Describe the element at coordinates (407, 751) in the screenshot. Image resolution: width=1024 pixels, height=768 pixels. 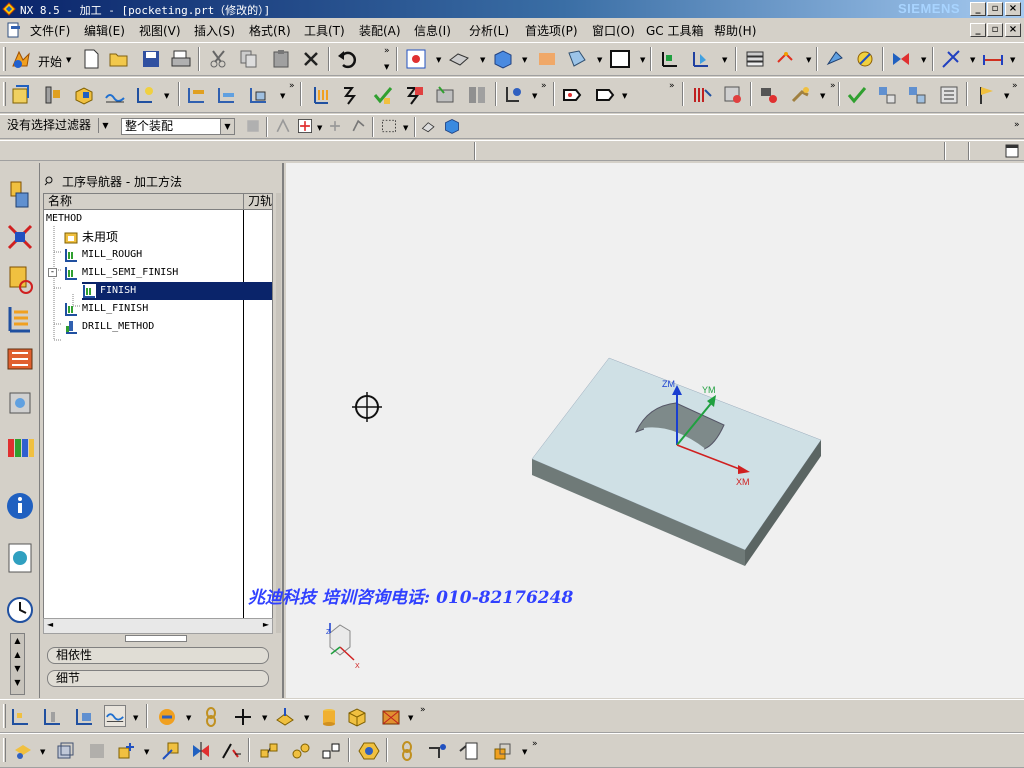
I see `chain-link-icon` at that location.